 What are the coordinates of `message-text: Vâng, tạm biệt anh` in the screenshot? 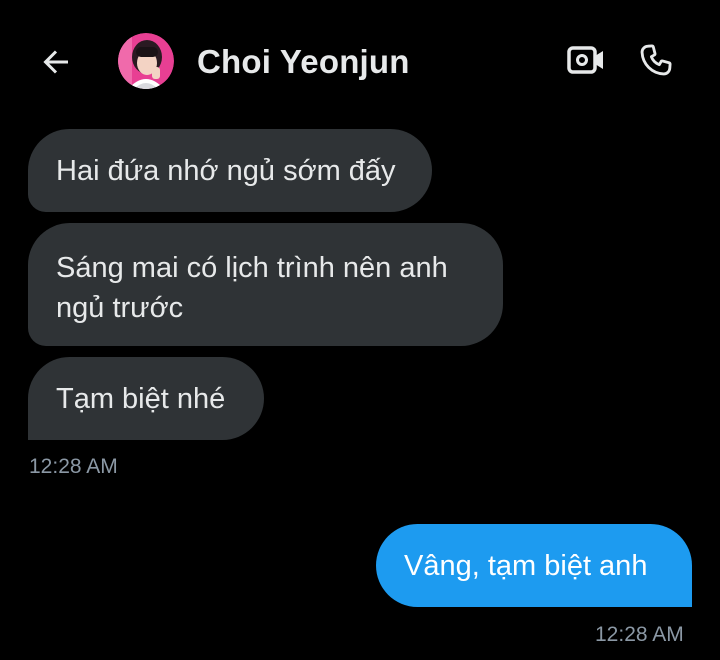 It's located at (526, 566).